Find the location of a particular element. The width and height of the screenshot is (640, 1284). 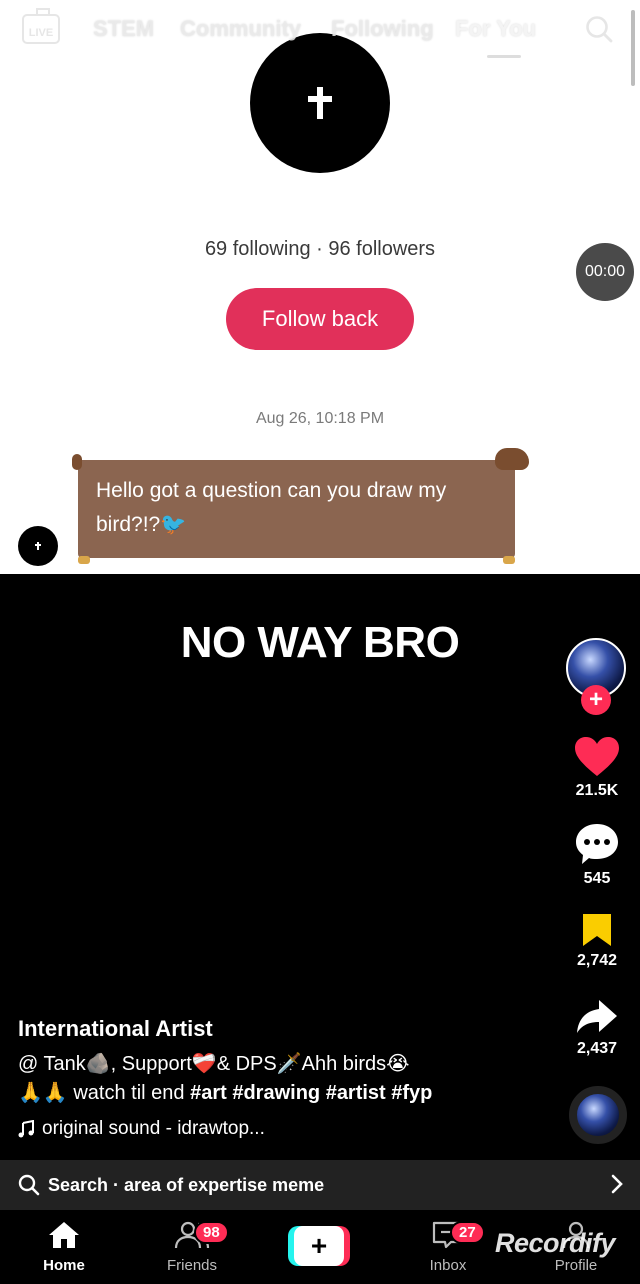

share-arrow-icon is located at coordinates (597, 1016).